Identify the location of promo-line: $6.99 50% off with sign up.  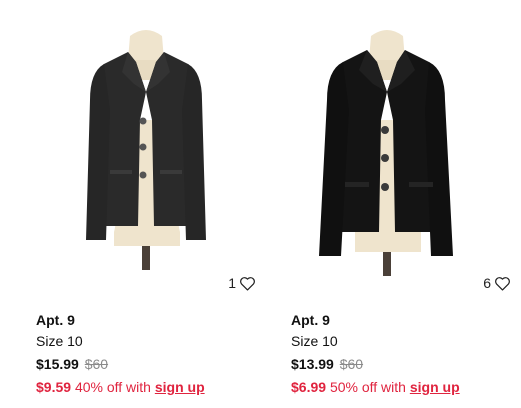
(404, 387).